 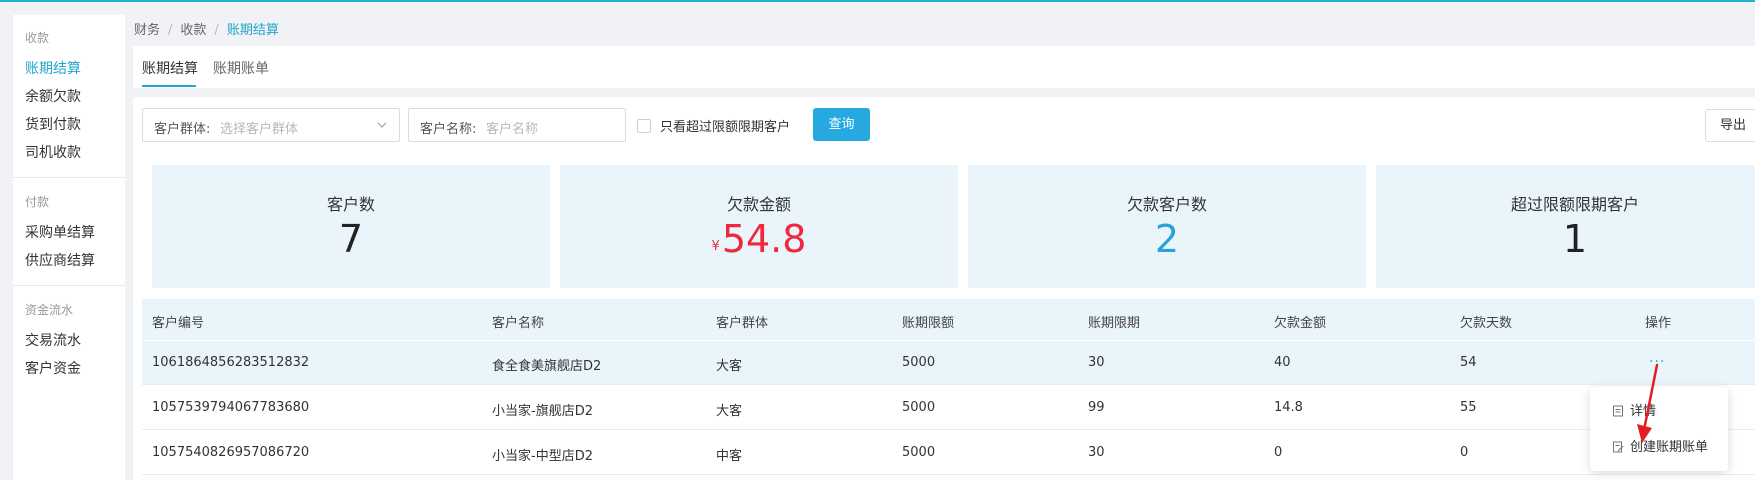 What do you see at coordinates (1468, 362) in the screenshot?
I see `cell-debt-days: 54` at bounding box center [1468, 362].